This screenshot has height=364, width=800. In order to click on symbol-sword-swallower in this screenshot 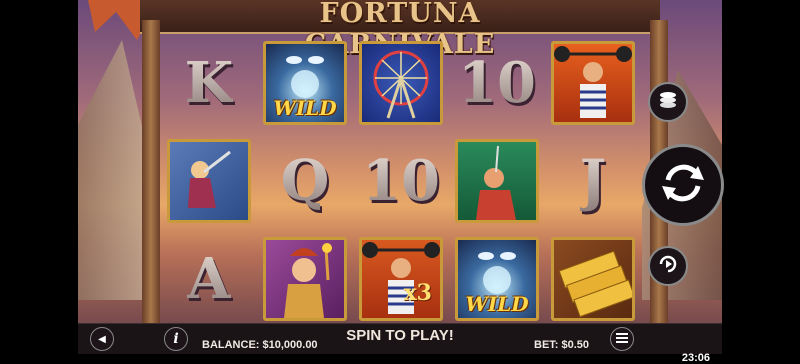, I will do `click(497, 181)`.